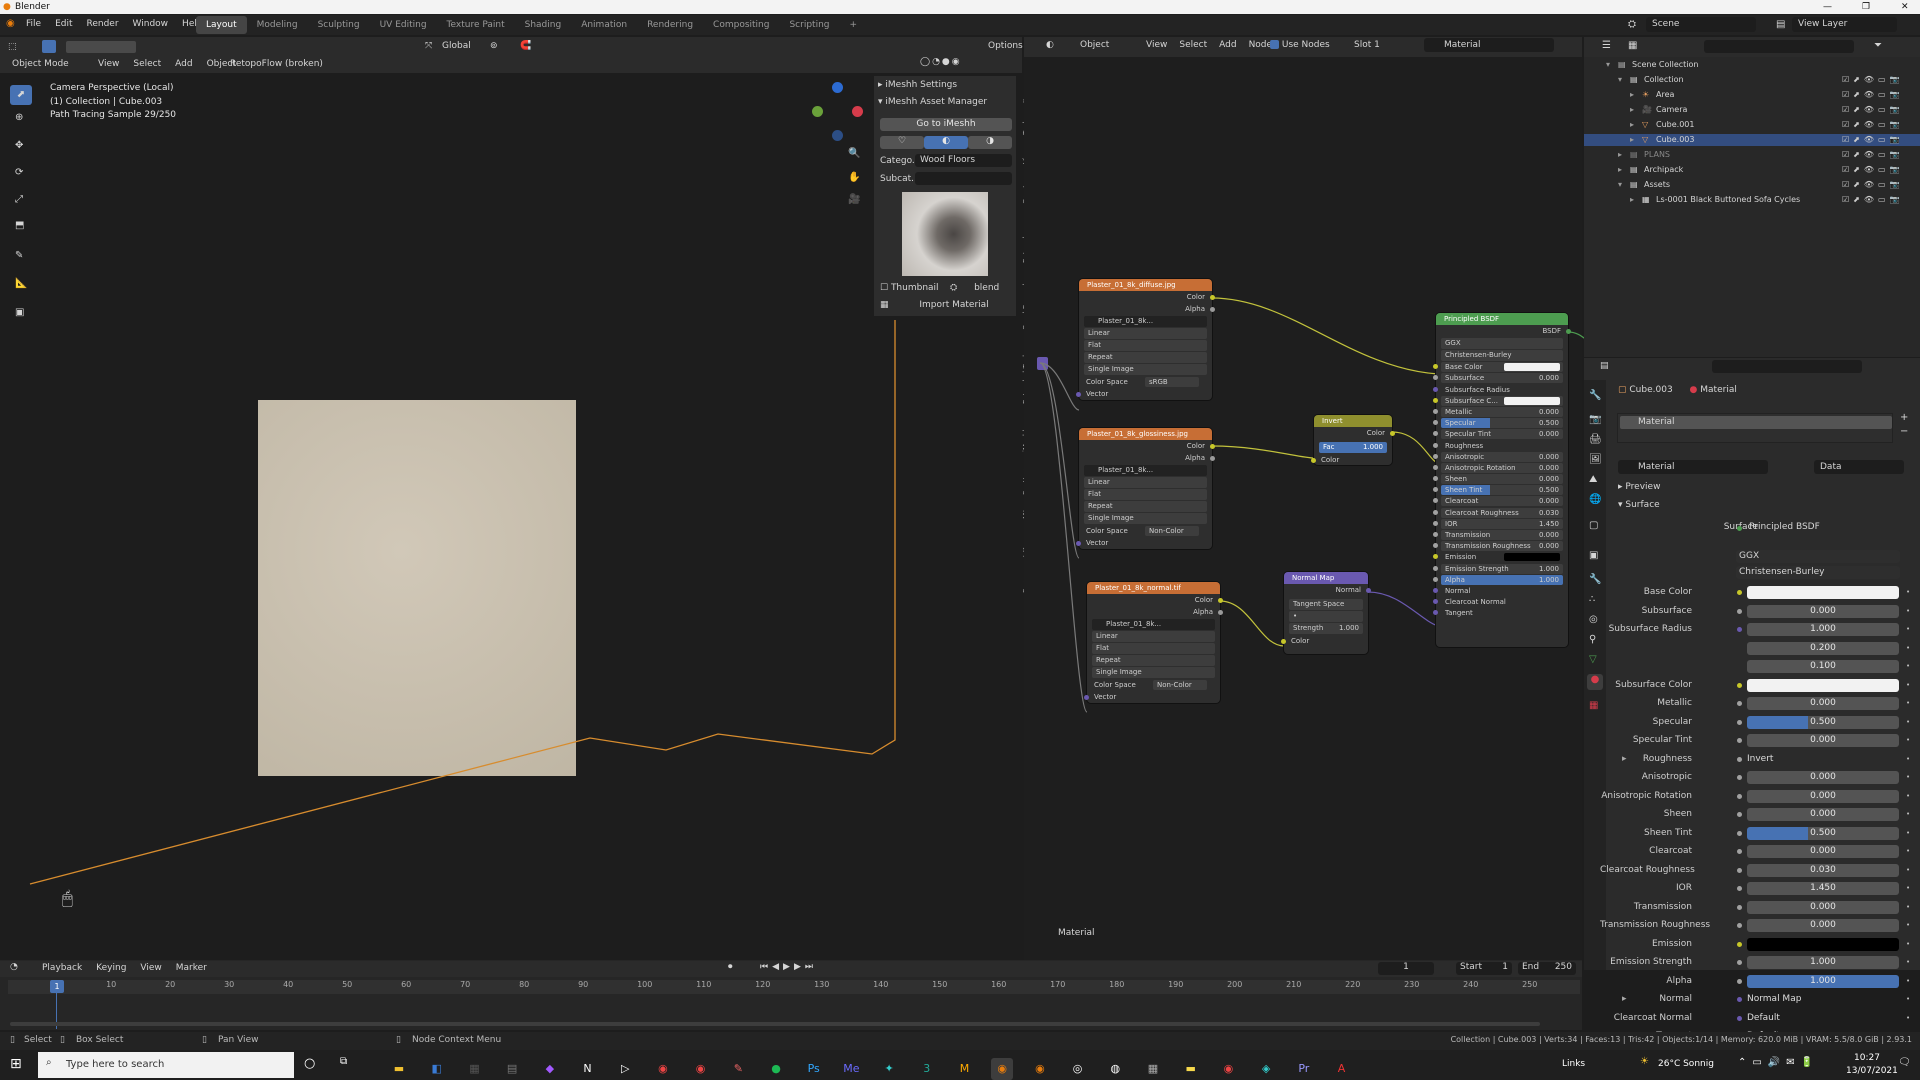 Image resolution: width=1920 pixels, height=1080 pixels. What do you see at coordinates (1145, 506) in the screenshot?
I see `texture-option-dropdown: Repeat` at bounding box center [1145, 506].